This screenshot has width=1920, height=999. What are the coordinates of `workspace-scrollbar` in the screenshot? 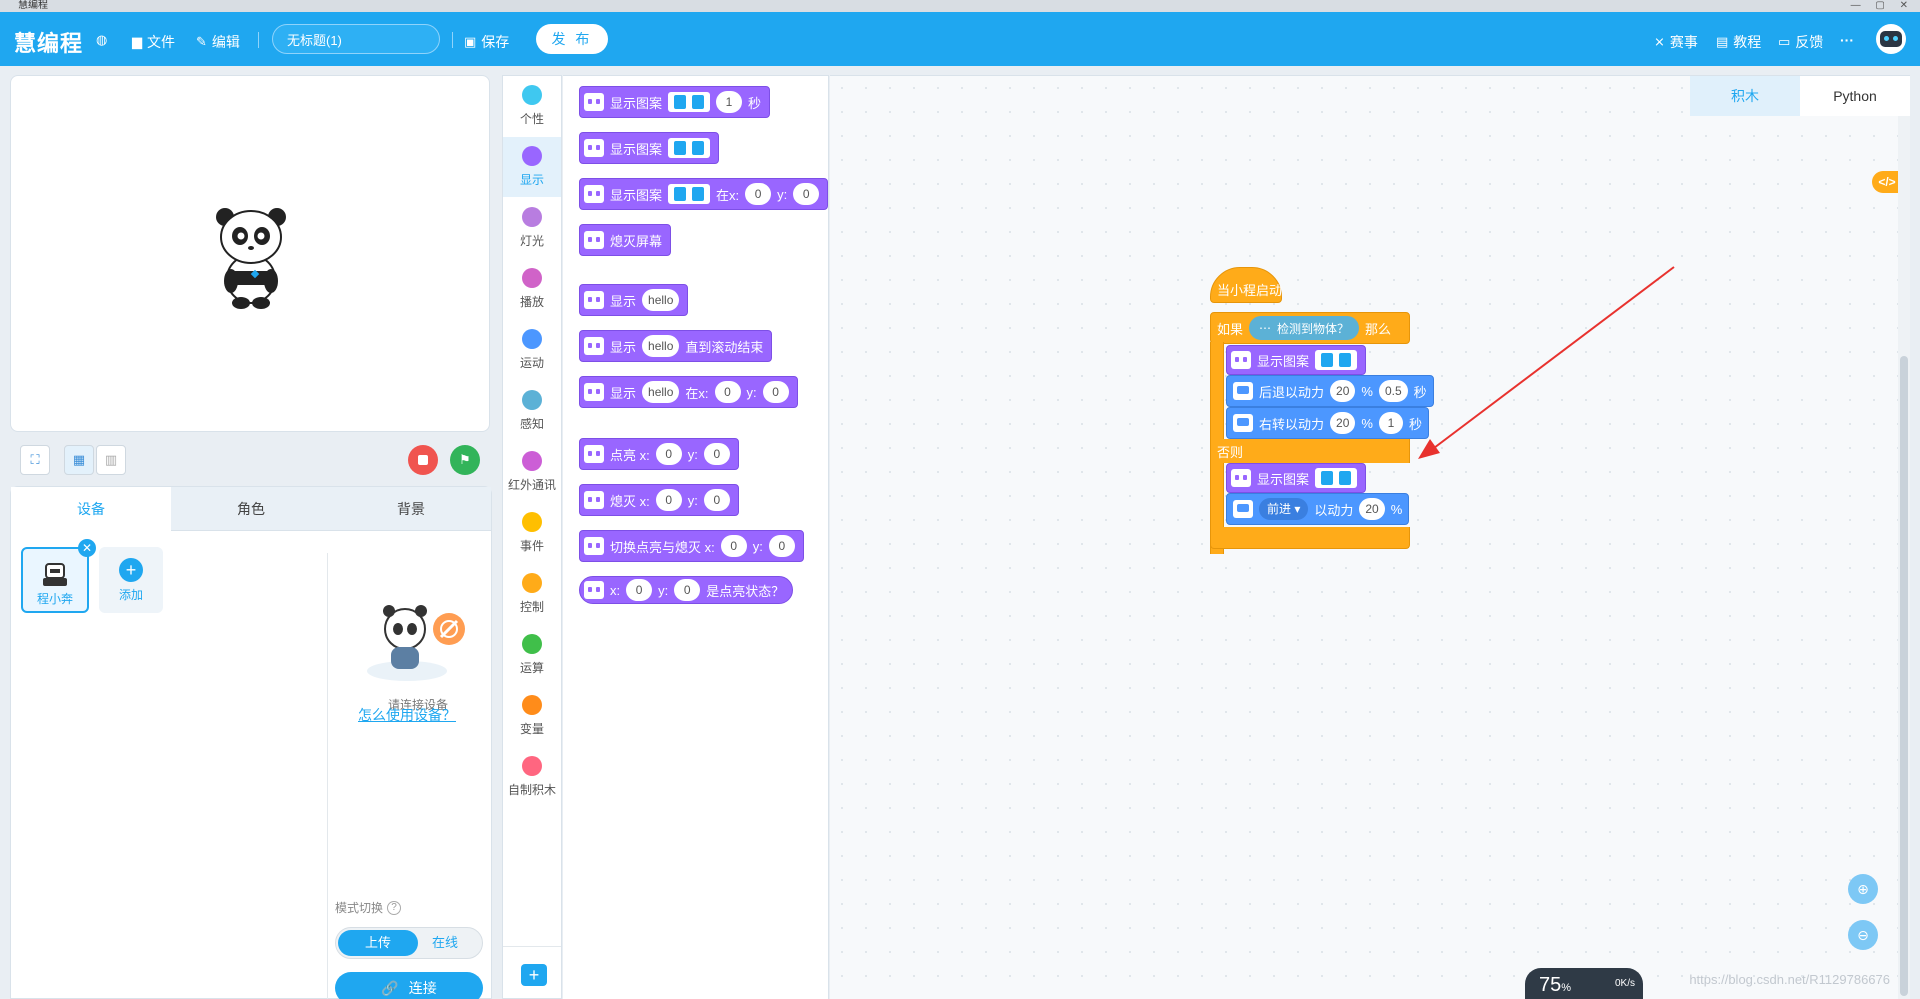 It's located at (1904, 557).